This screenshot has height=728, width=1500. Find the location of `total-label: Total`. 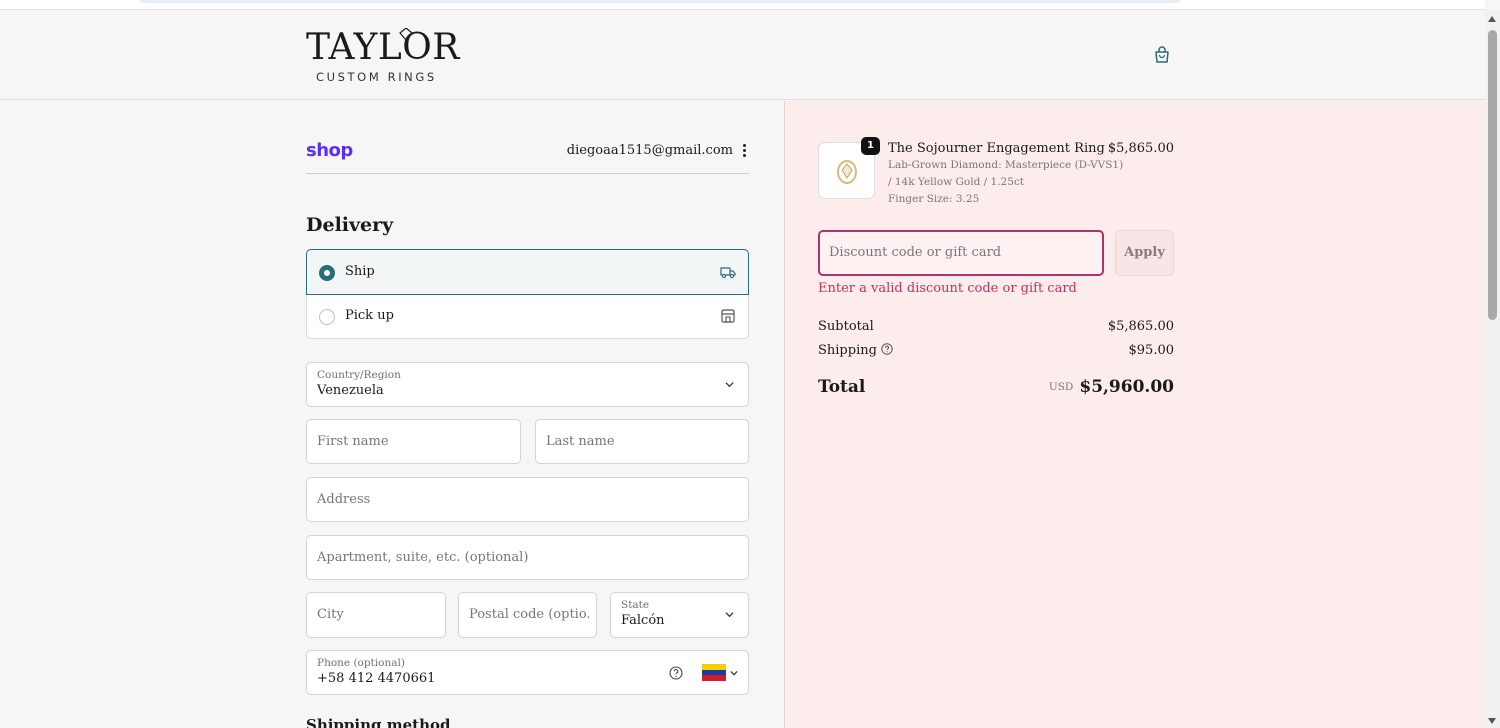

total-label: Total is located at coordinates (842, 387).